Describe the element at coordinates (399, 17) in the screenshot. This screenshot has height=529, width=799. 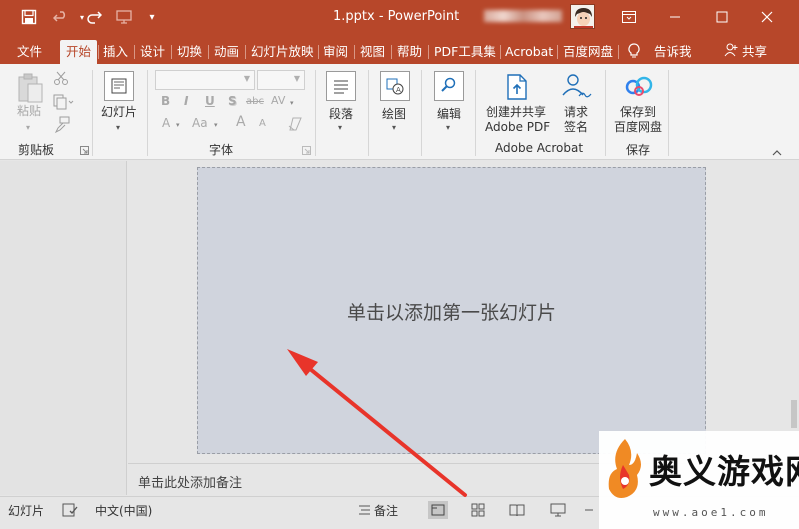
I see `title-bar: ▾ ▾ 1.pptx - PowerPoint` at that location.